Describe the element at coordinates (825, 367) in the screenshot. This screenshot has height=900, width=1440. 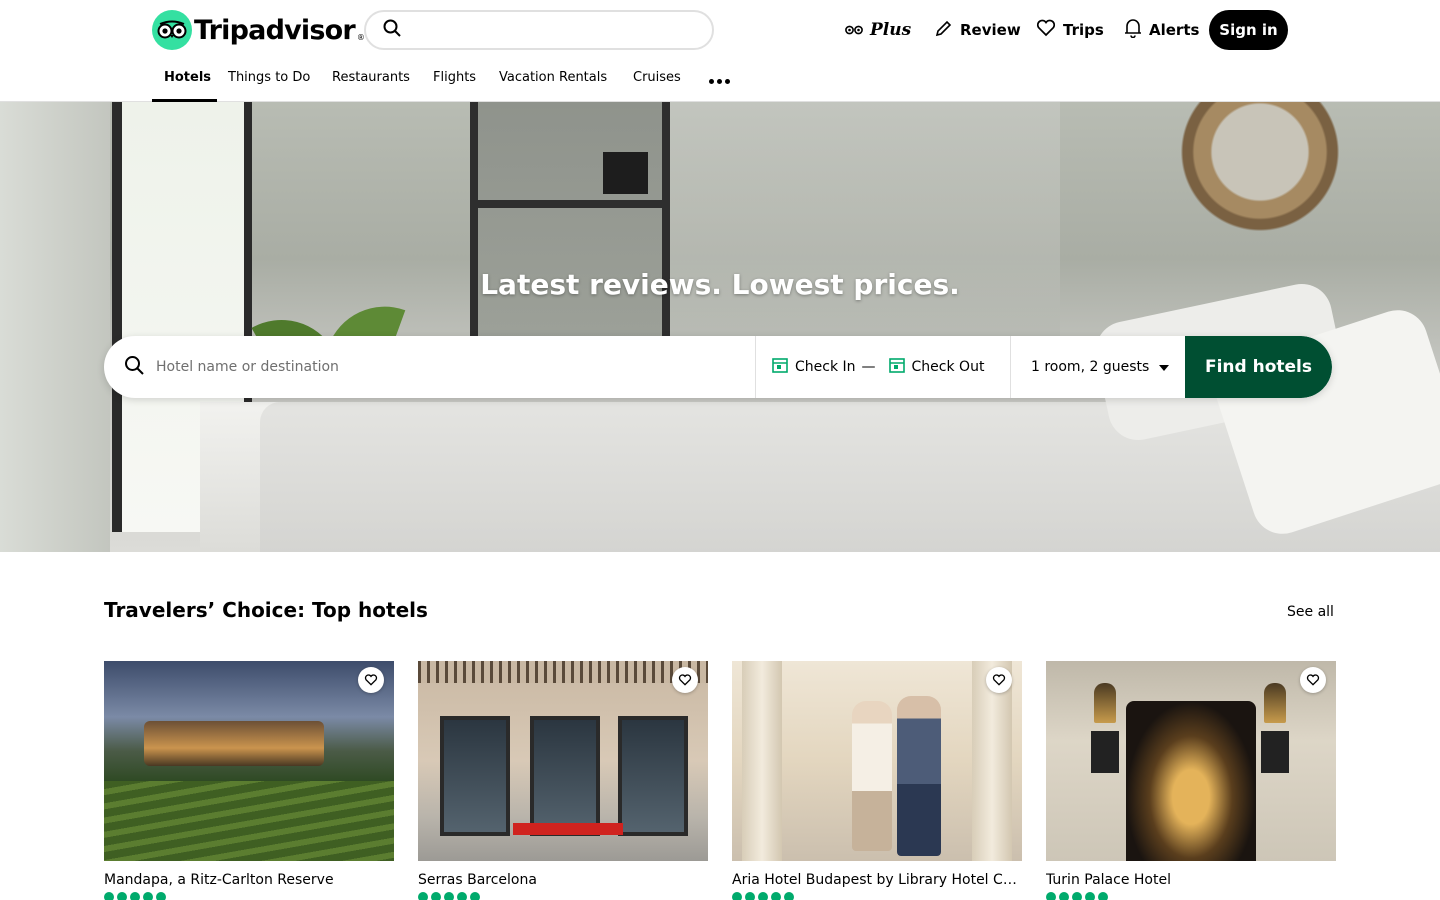
I see `check-in-label: Check In` at that location.